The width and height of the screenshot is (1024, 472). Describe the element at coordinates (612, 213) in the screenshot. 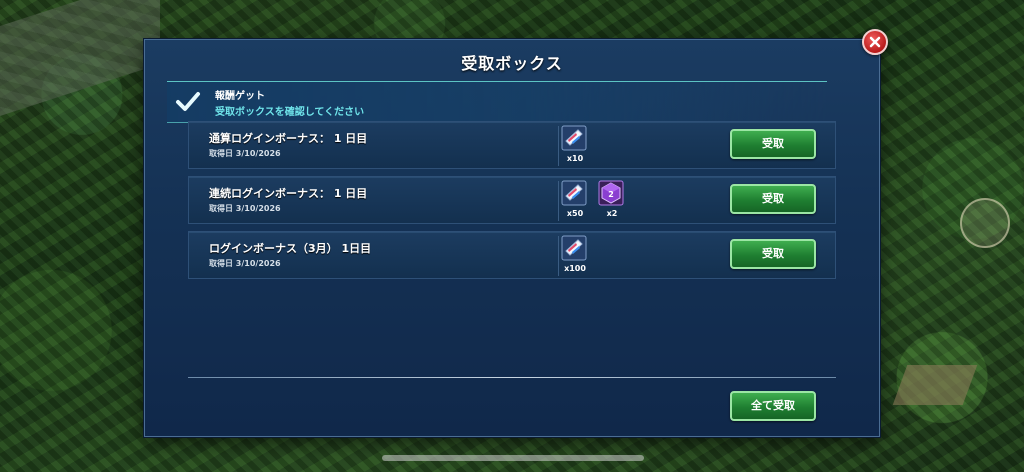

I see `item-count: x2` at that location.